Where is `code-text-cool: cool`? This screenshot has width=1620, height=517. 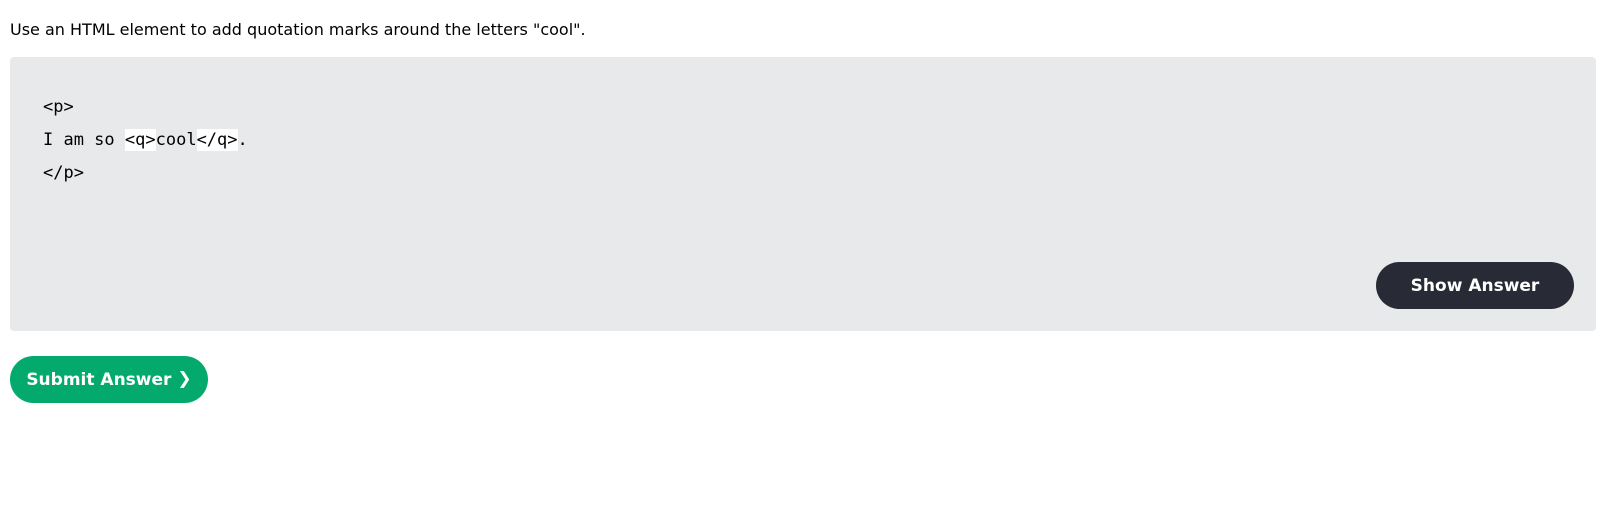
code-text-cool: cool is located at coordinates (176, 140).